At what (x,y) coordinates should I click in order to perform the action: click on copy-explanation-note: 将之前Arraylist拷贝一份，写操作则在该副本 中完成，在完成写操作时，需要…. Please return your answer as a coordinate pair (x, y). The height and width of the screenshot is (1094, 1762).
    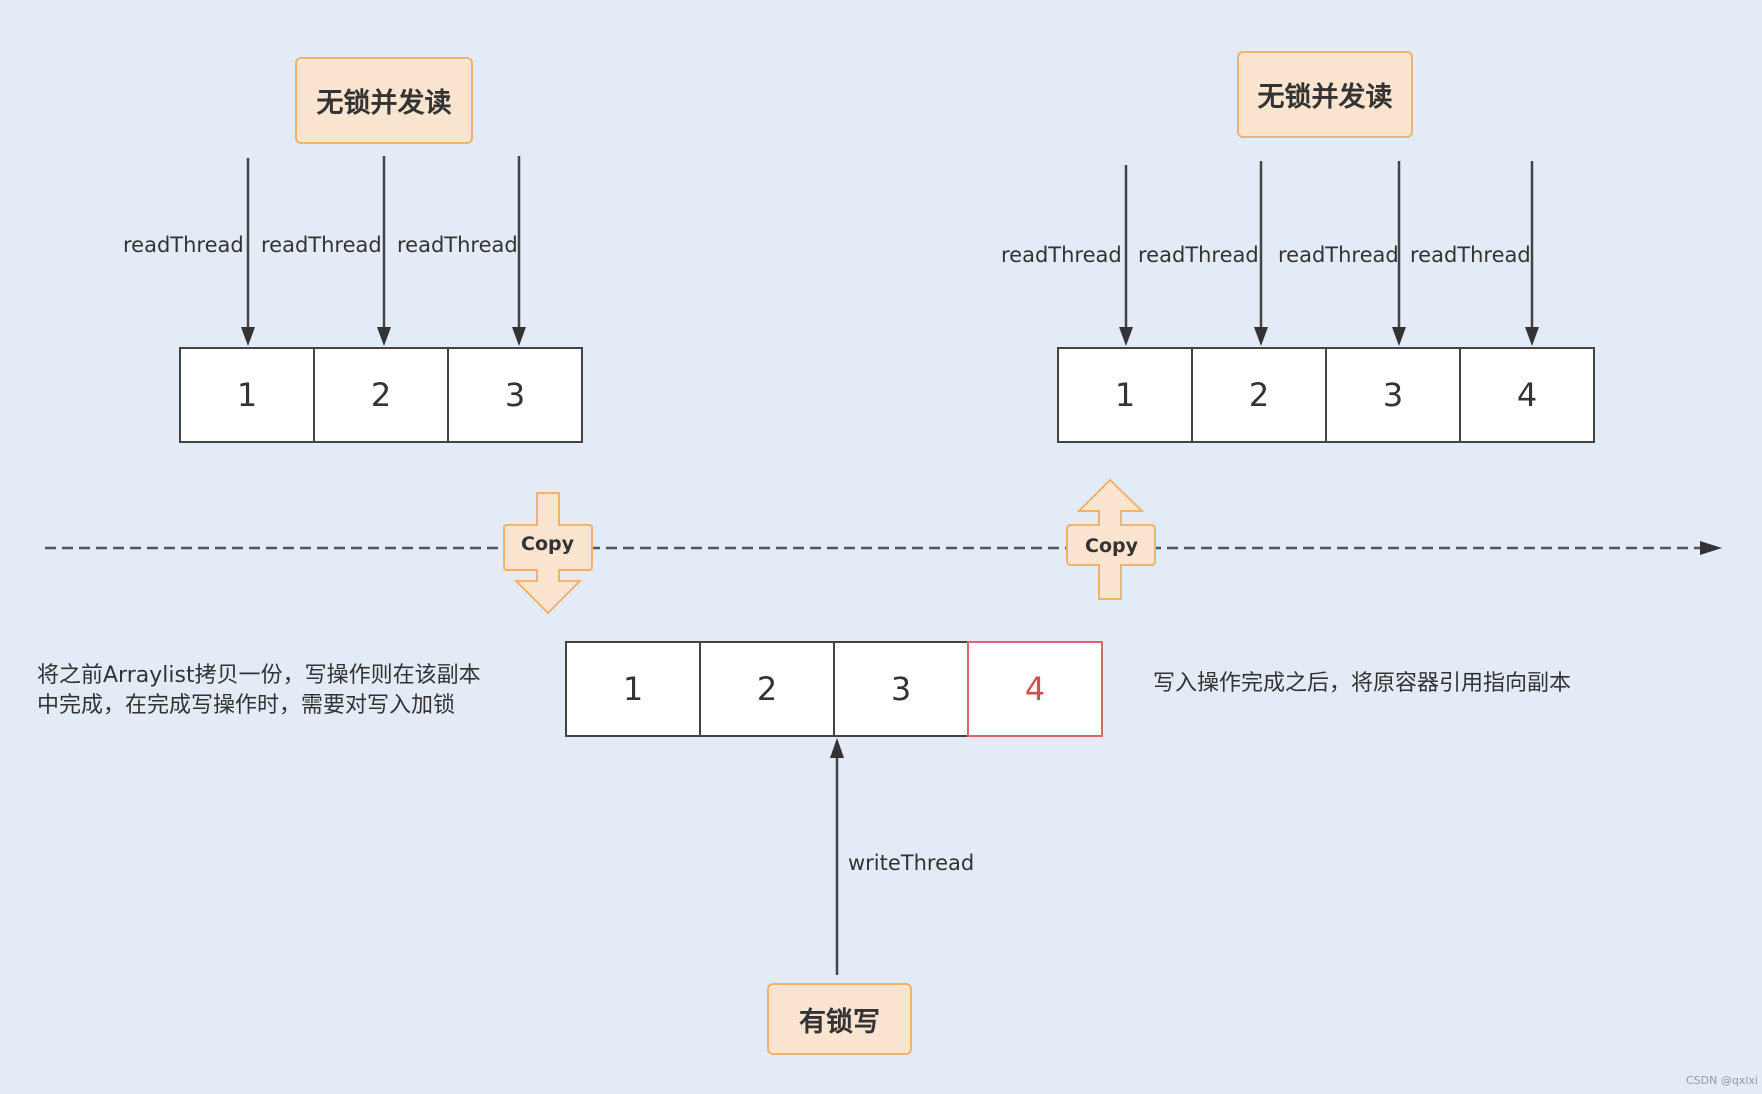
    Looking at the image, I should click on (259, 691).